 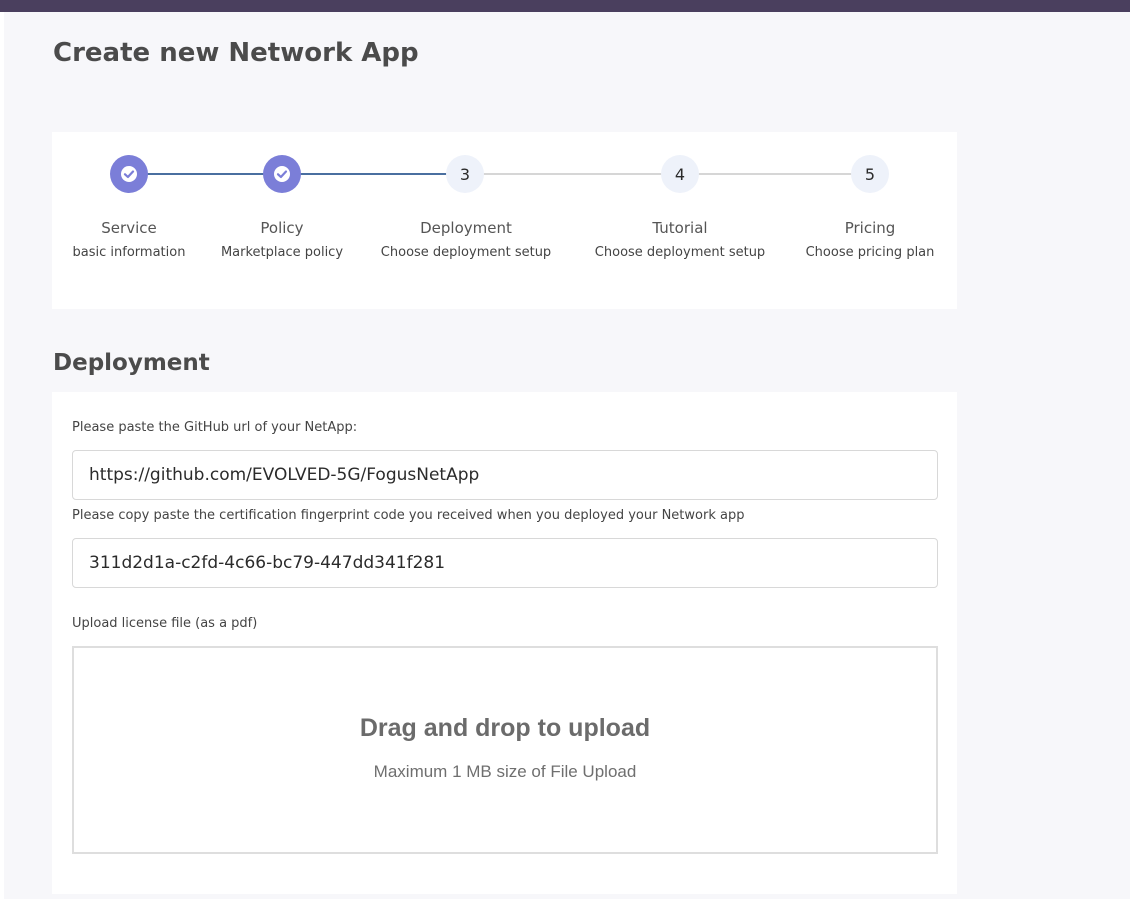 What do you see at coordinates (505, 771) in the screenshot?
I see `dropzone-subtitle: Maximum 1 MB size of File Upload` at bounding box center [505, 771].